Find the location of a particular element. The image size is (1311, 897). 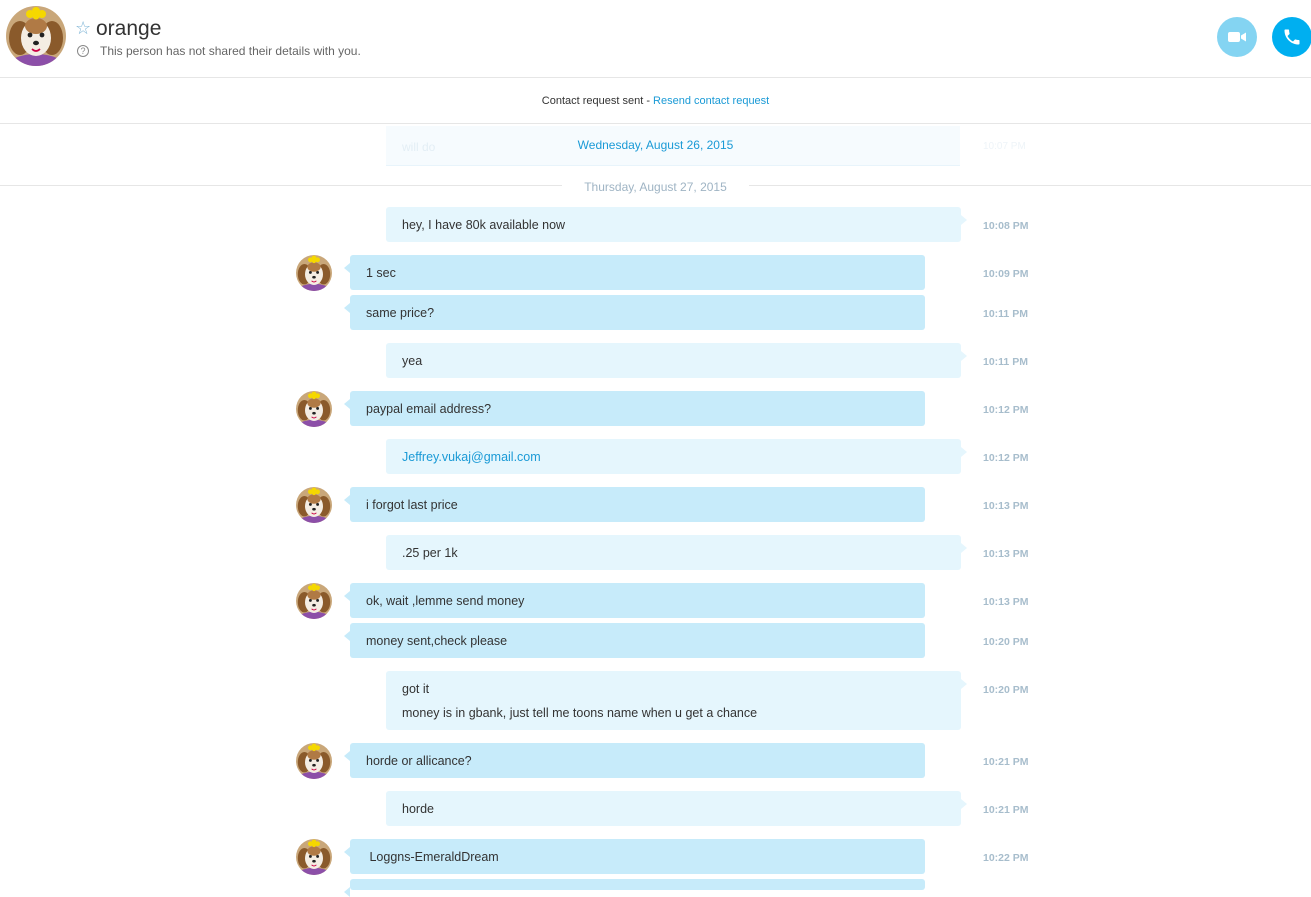

incoming-message-partial is located at coordinates (634, 888).